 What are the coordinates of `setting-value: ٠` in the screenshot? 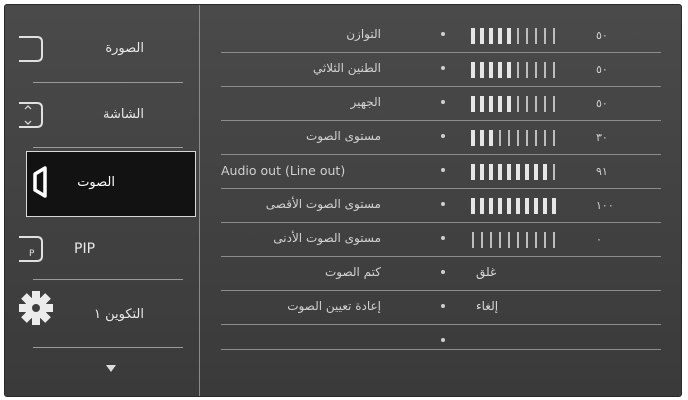 It's located at (599, 239).